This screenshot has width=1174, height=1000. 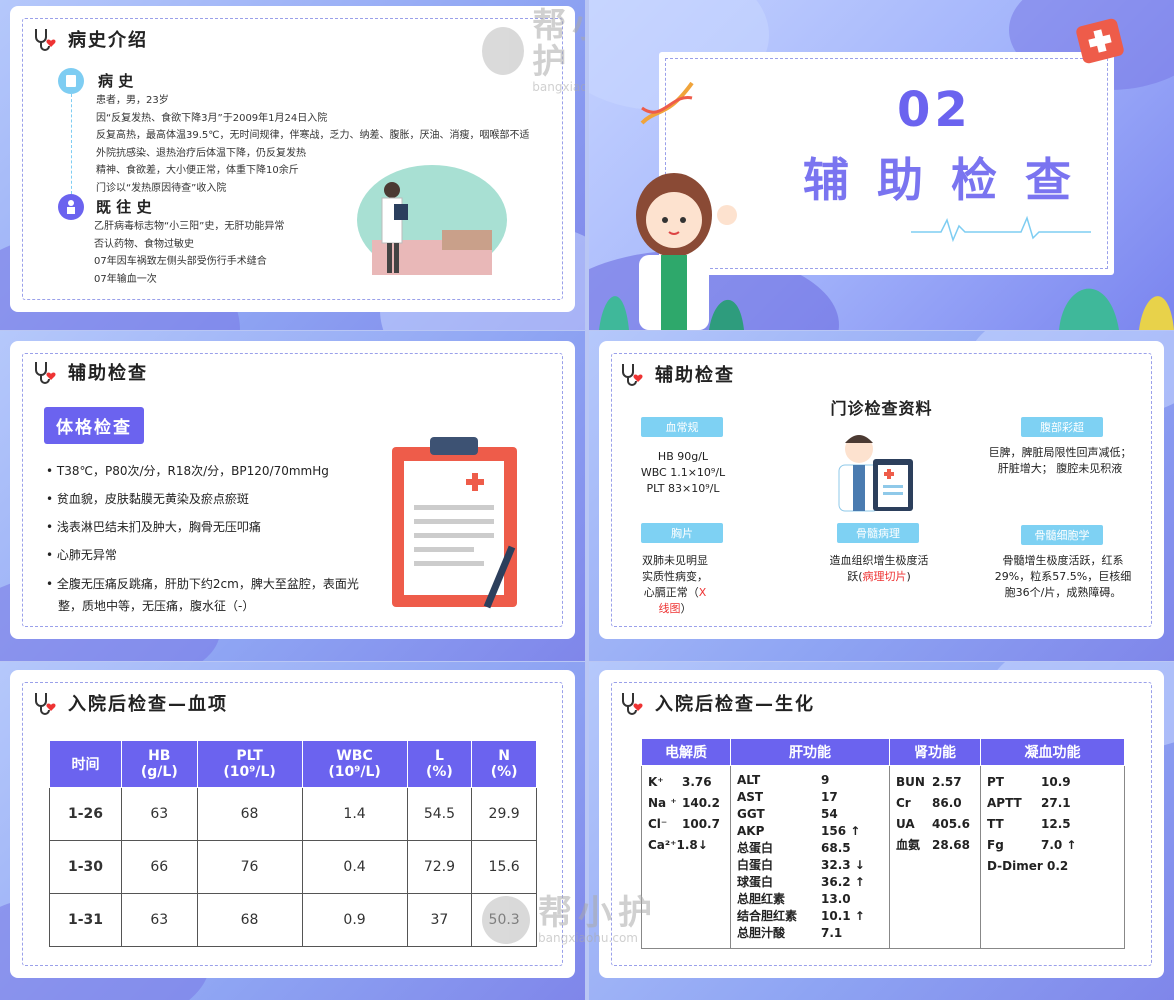 I want to click on table-row: 1-31 63 68 0.9 37 50.3, so click(x=292, y=920).